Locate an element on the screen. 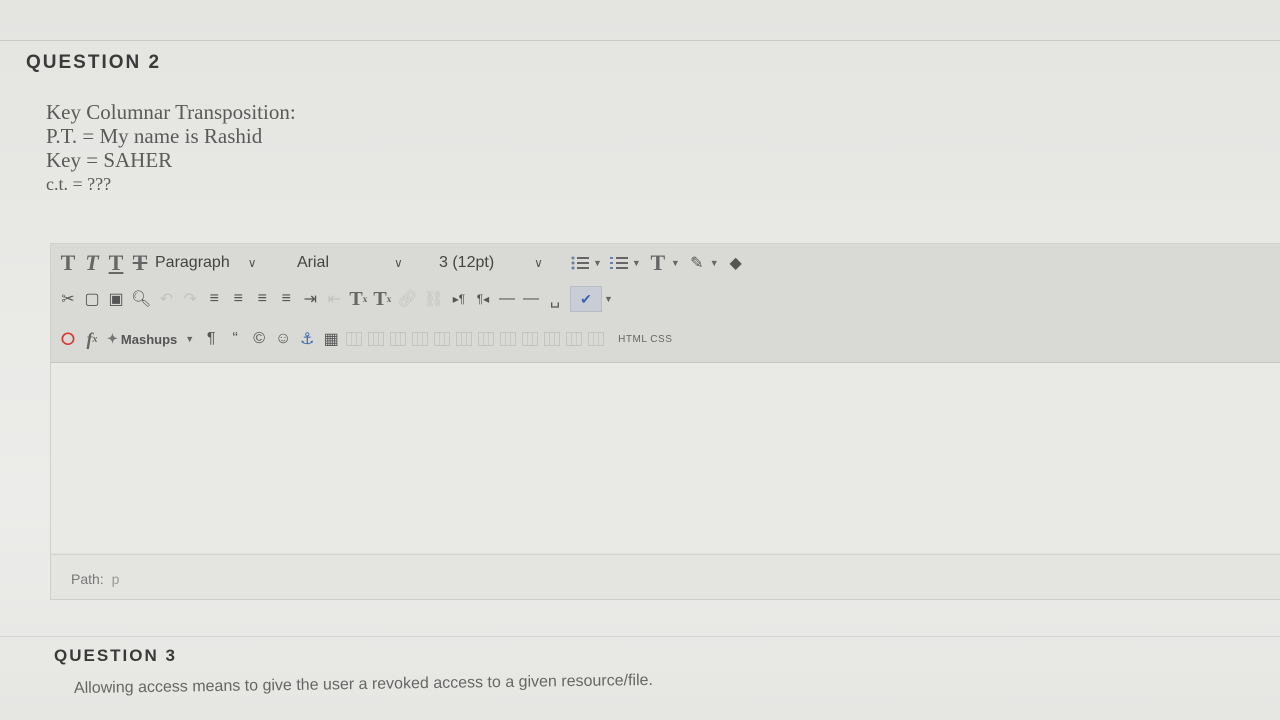 Image resolution: width=1280 pixels, height=720 pixels. horizontal-line-icon: — is located at coordinates (531, 299).